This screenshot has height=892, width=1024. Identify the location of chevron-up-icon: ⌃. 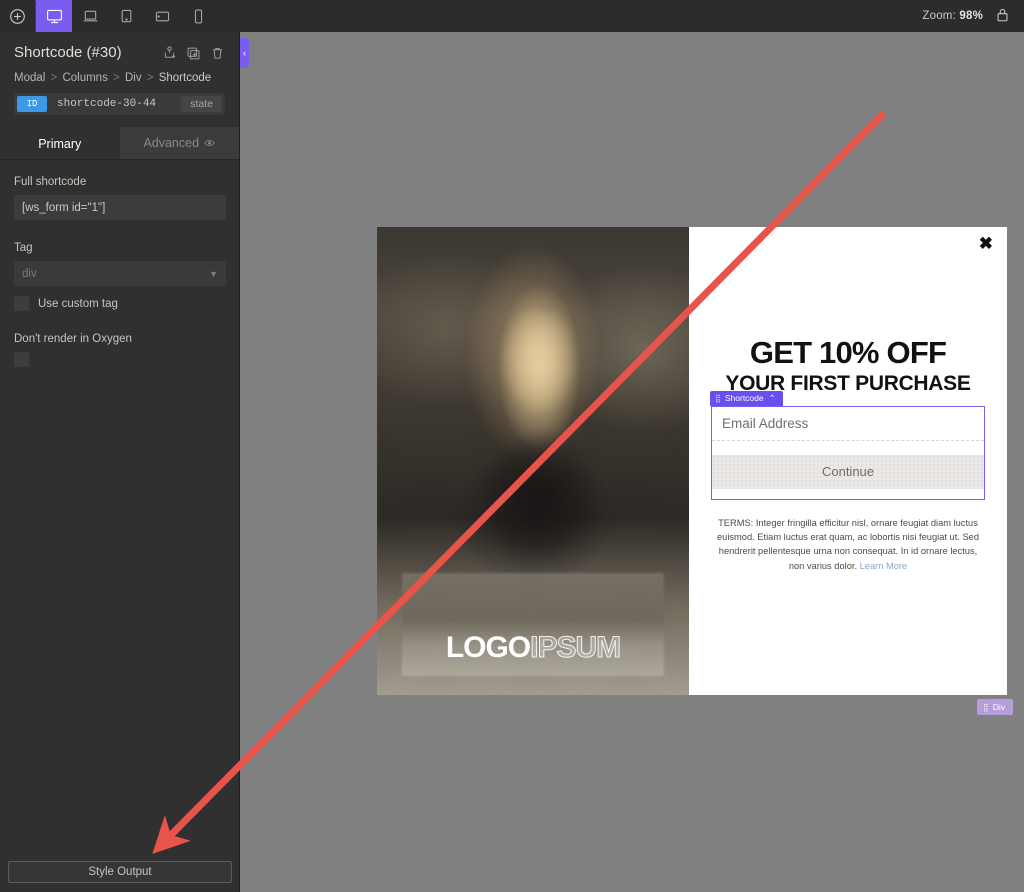
(772, 398).